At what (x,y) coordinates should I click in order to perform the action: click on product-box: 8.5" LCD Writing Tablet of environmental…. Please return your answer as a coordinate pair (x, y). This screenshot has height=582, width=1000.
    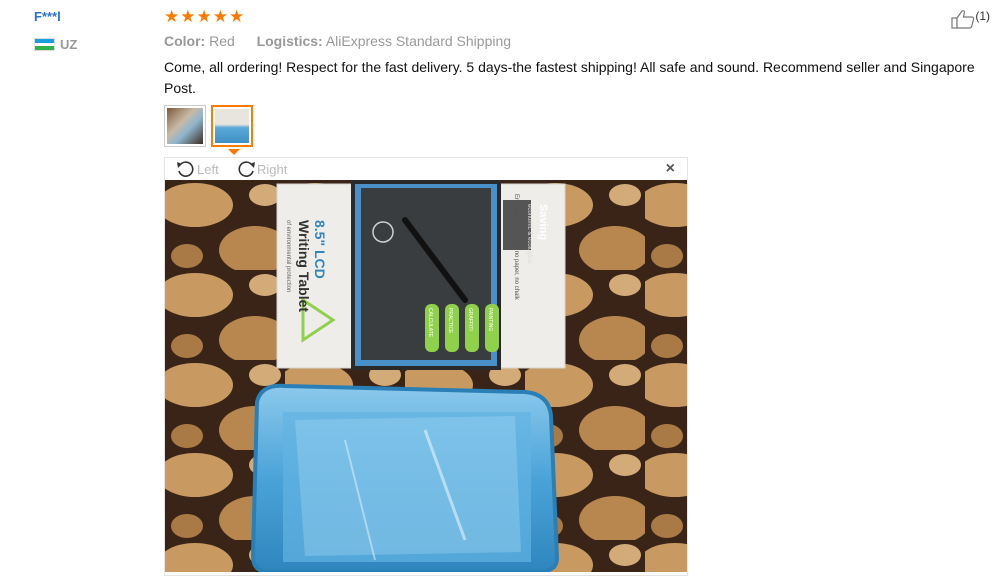
    Looking at the image, I should click on (421, 275).